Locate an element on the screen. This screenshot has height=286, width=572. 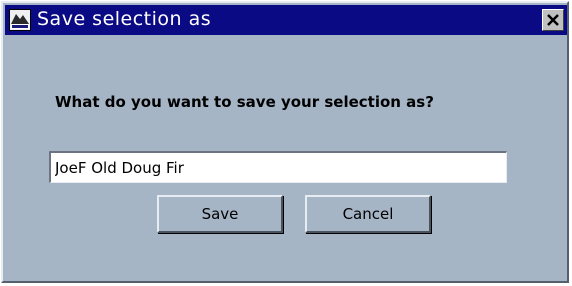
save-button: Save is located at coordinates (220, 214).